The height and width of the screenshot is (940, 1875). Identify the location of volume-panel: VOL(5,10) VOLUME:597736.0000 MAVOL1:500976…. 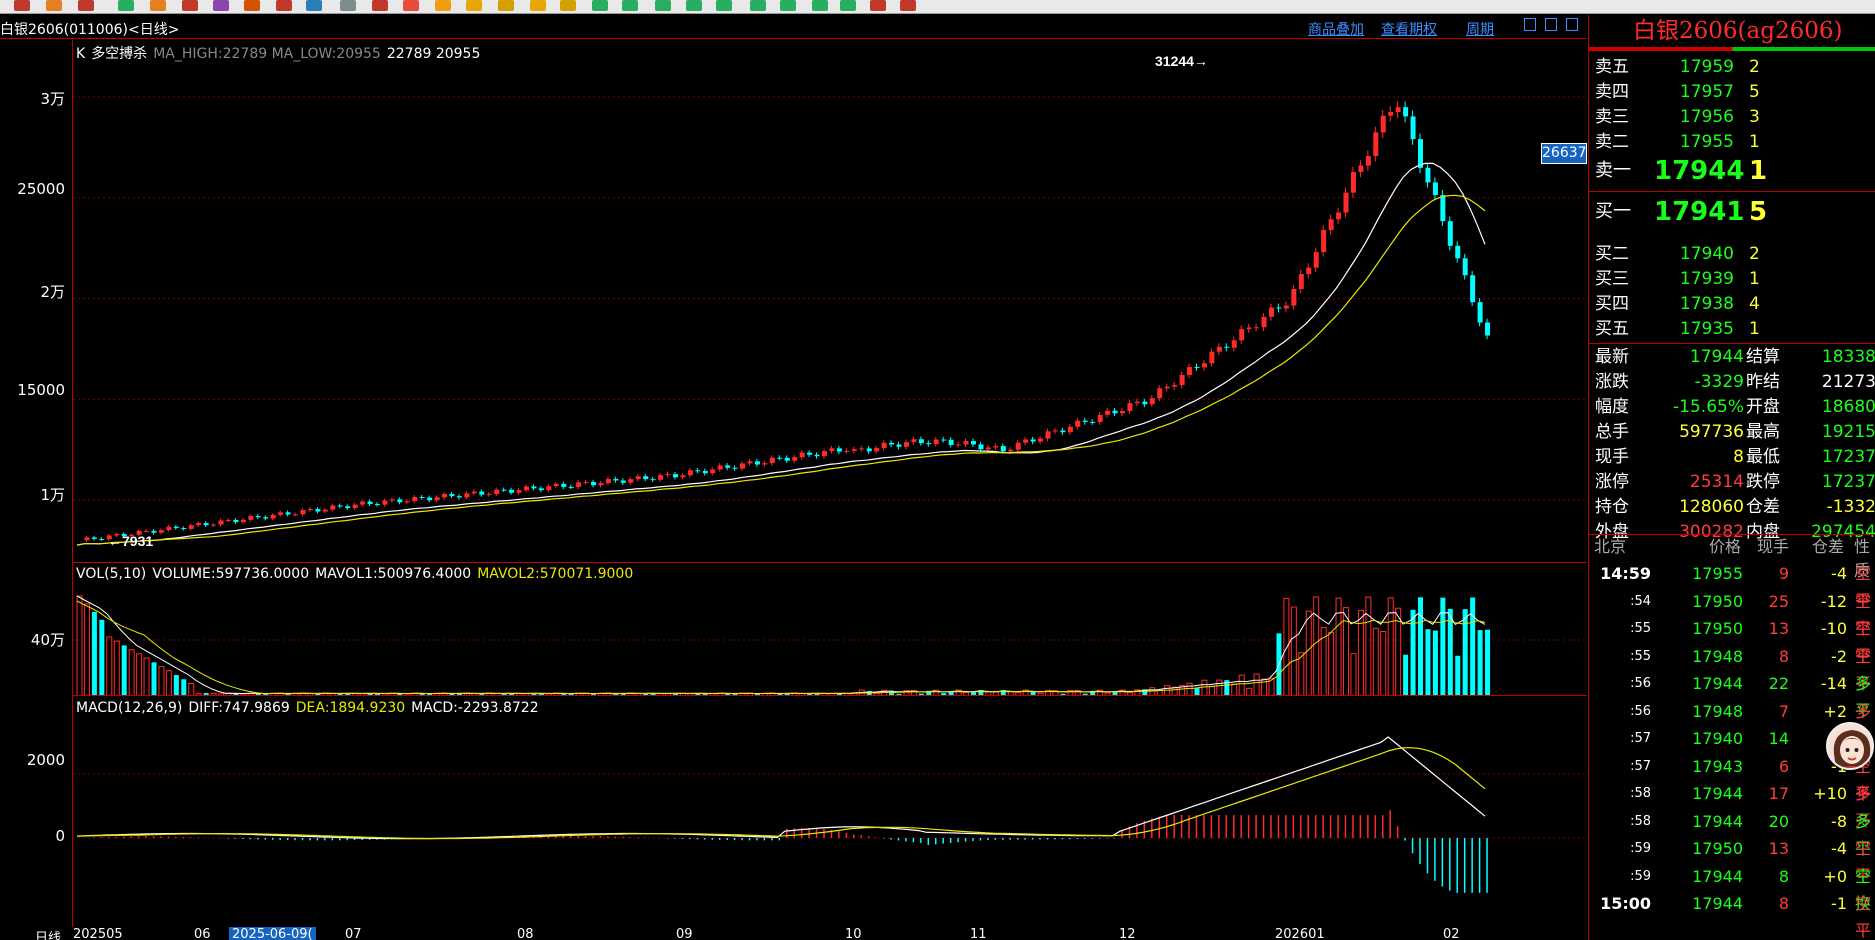
(830, 629).